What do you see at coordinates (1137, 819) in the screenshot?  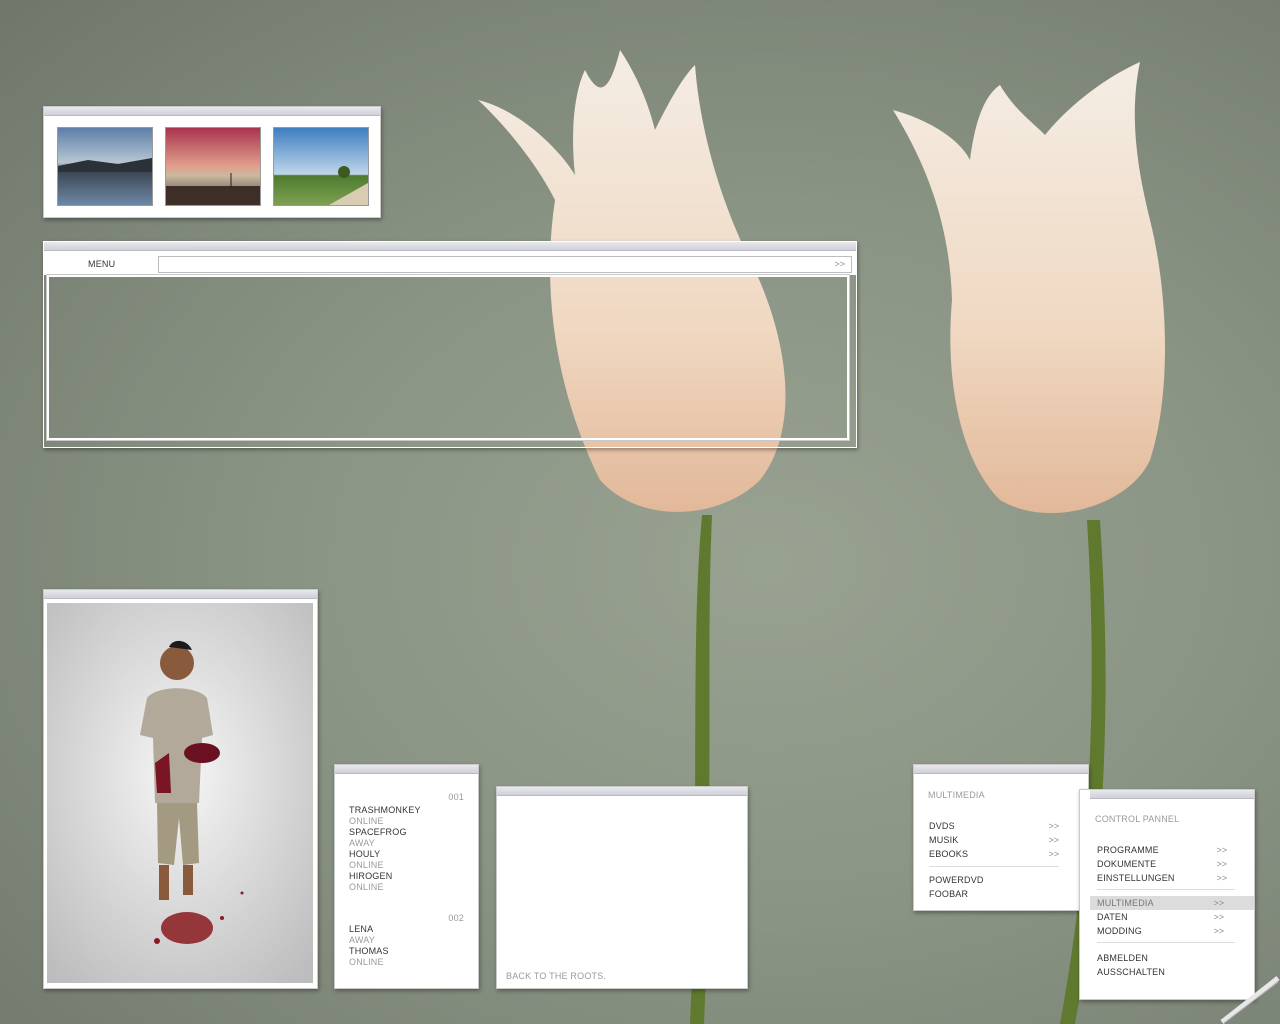 I see `control-panel-title: CONTROL PANNEL` at bounding box center [1137, 819].